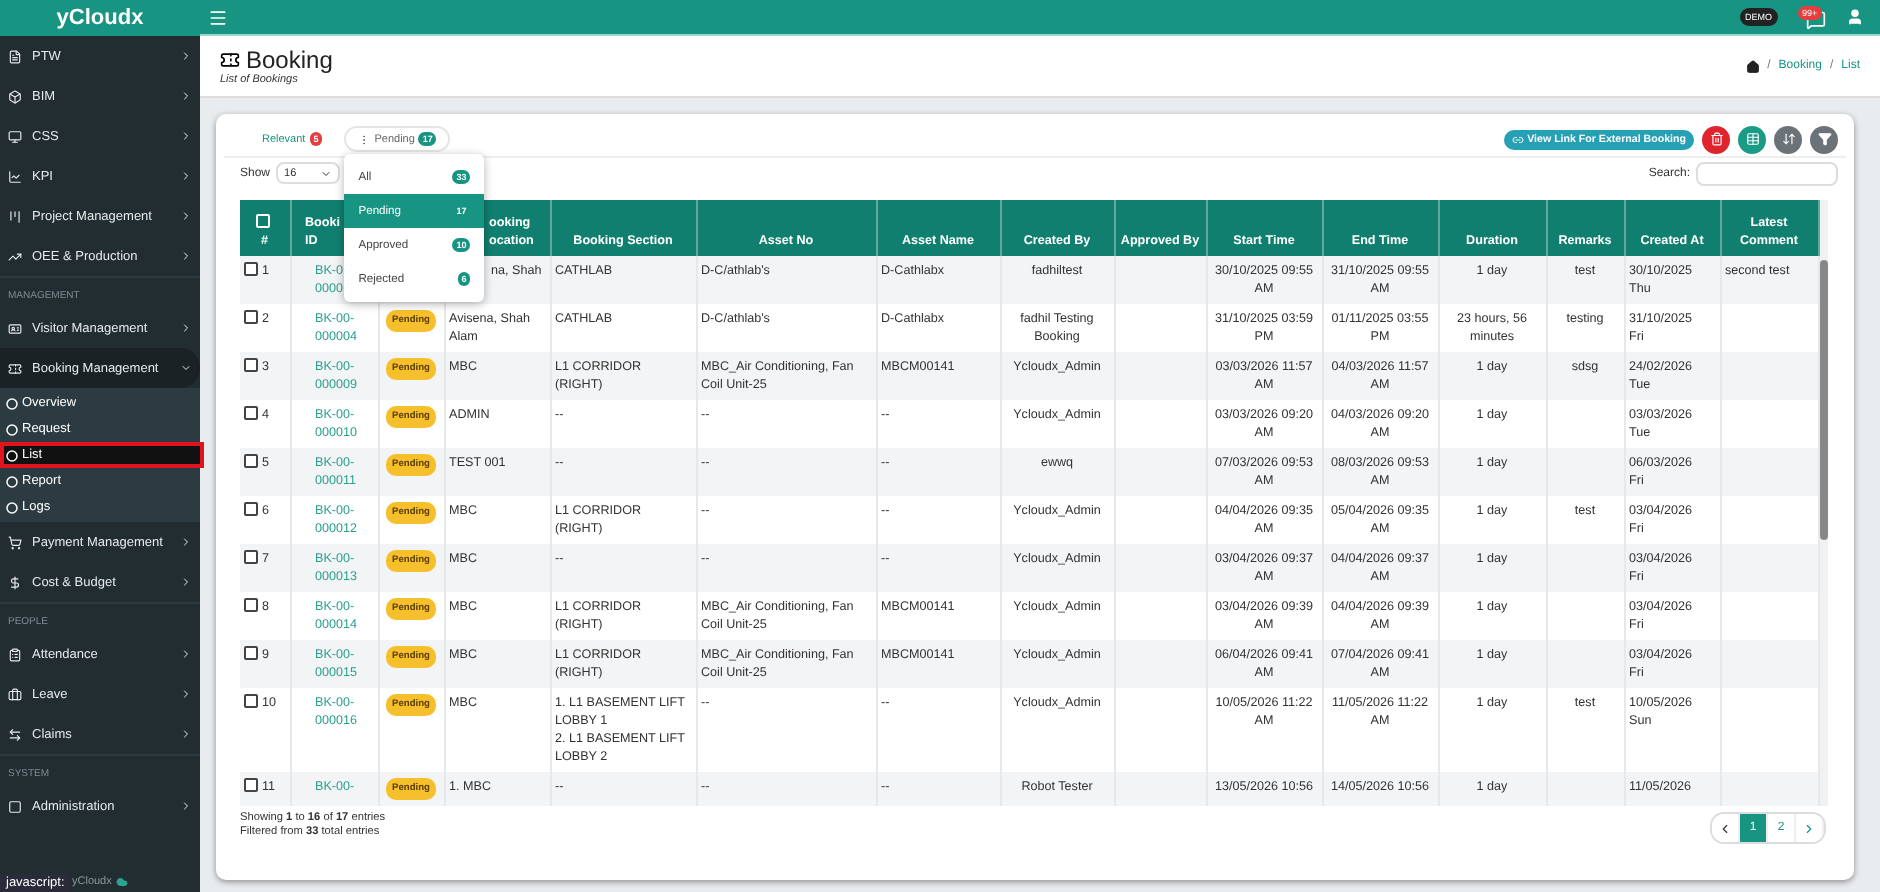 This screenshot has height=892, width=1880. Describe the element at coordinates (1517, 139) in the screenshot. I see `link-icon` at that location.